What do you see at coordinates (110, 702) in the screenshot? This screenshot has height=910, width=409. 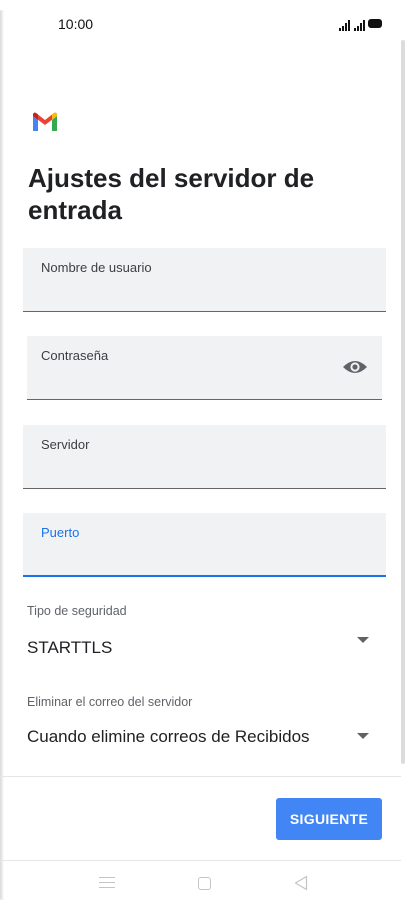 I see `delete-from-server-label: Eliminar el correo del servidor` at bounding box center [110, 702].